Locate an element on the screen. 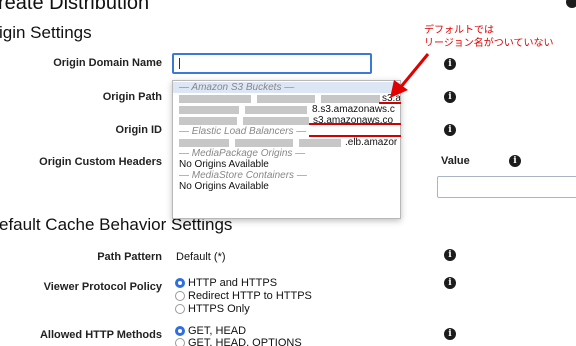 The height and width of the screenshot is (346, 576). origin-settings-heading: igin Settings is located at coordinates (46, 32).